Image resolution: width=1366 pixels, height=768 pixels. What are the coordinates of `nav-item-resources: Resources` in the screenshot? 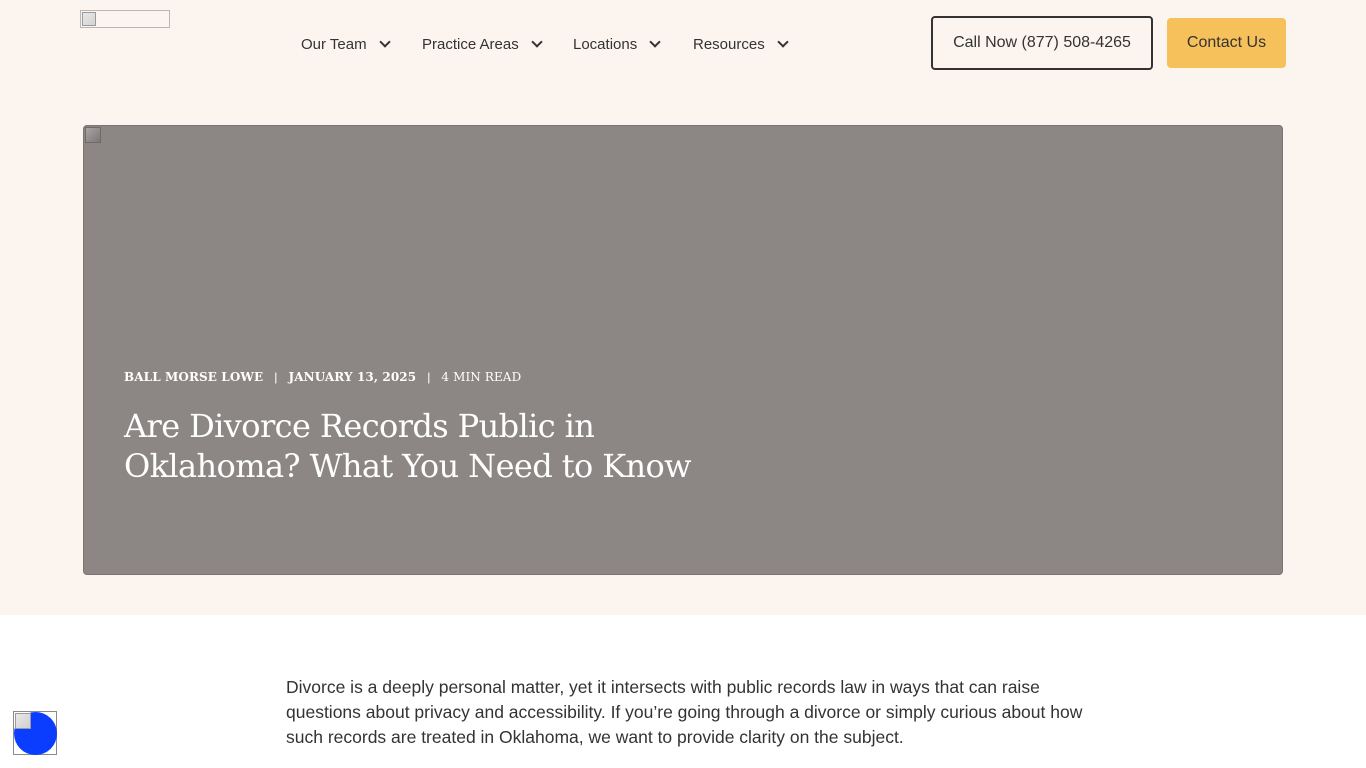 It's located at (741, 44).